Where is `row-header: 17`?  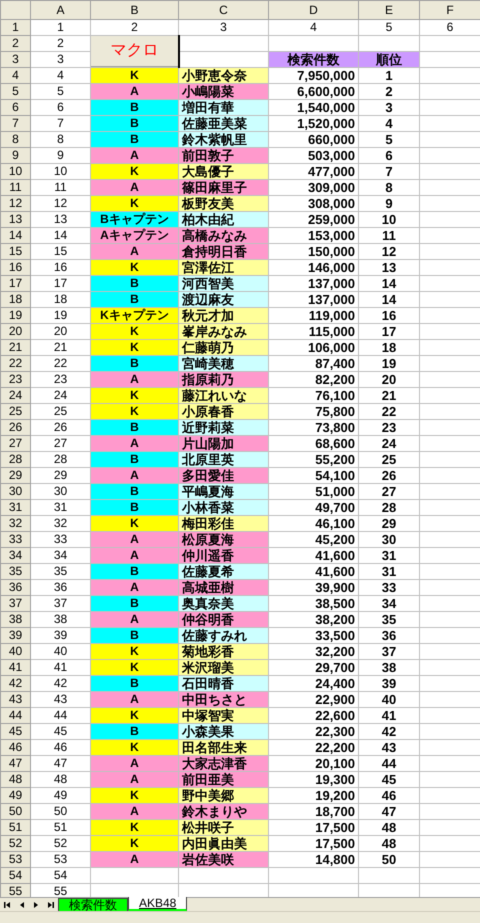 row-header: 17 is located at coordinates (15, 284).